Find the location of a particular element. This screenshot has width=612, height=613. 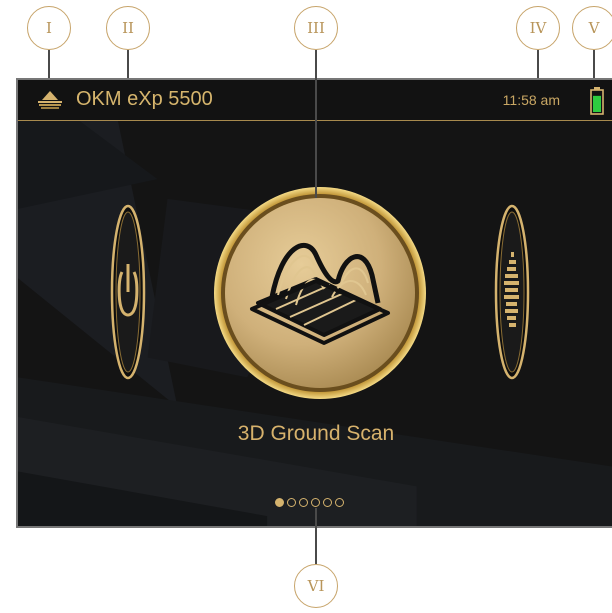

callout-2: II is located at coordinates (128, 28).